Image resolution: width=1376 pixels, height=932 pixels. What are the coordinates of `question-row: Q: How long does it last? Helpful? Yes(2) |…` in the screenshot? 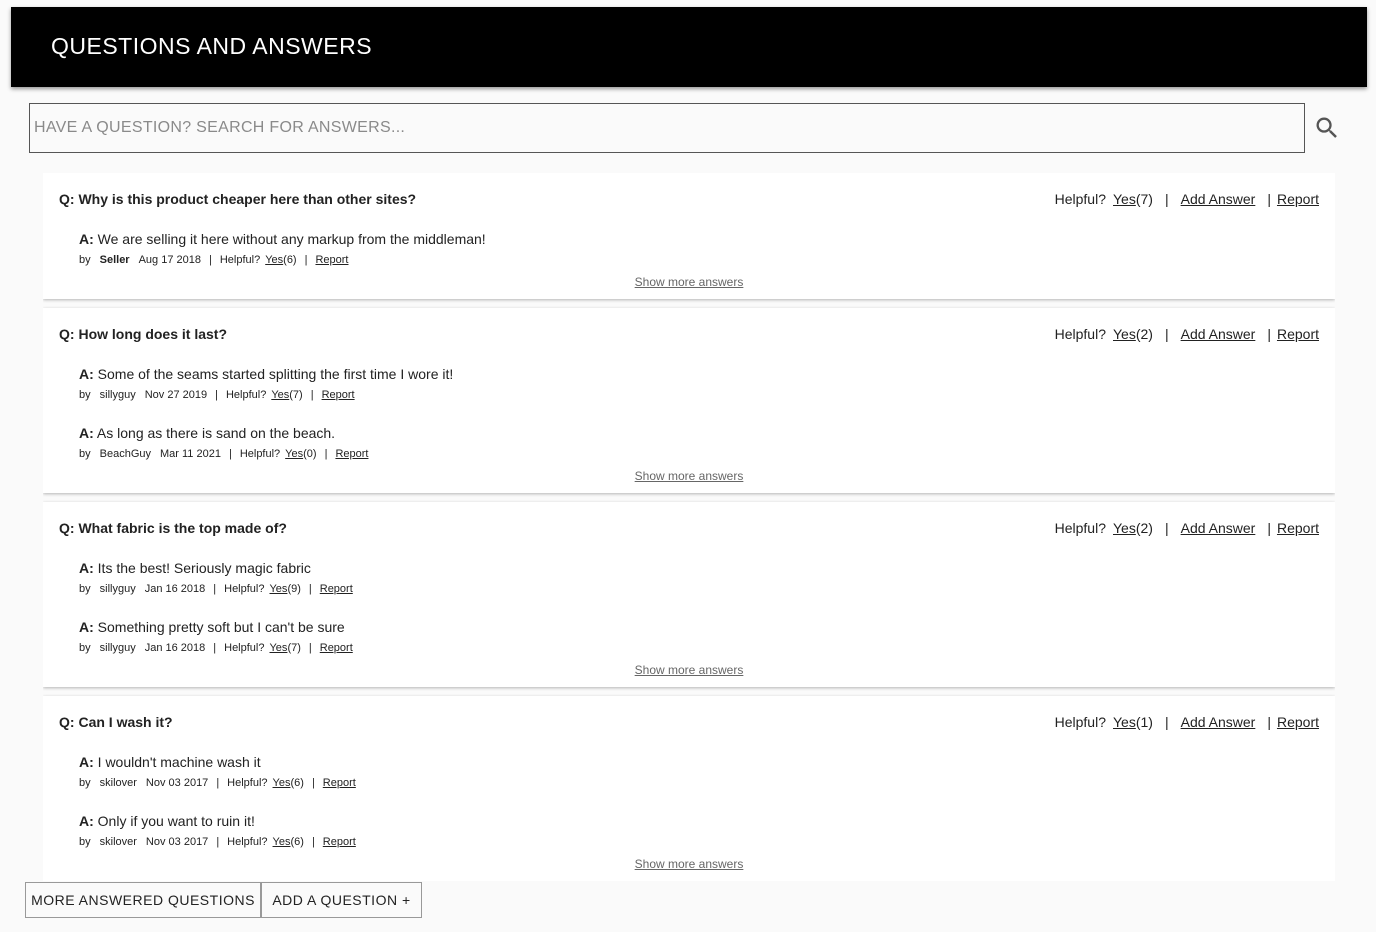 It's located at (689, 334).